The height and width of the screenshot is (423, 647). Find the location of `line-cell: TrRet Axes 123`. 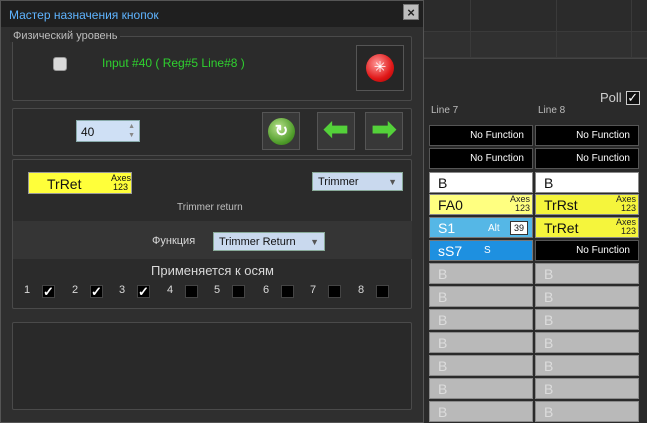

line-cell: TrRet Axes 123 is located at coordinates (587, 227).